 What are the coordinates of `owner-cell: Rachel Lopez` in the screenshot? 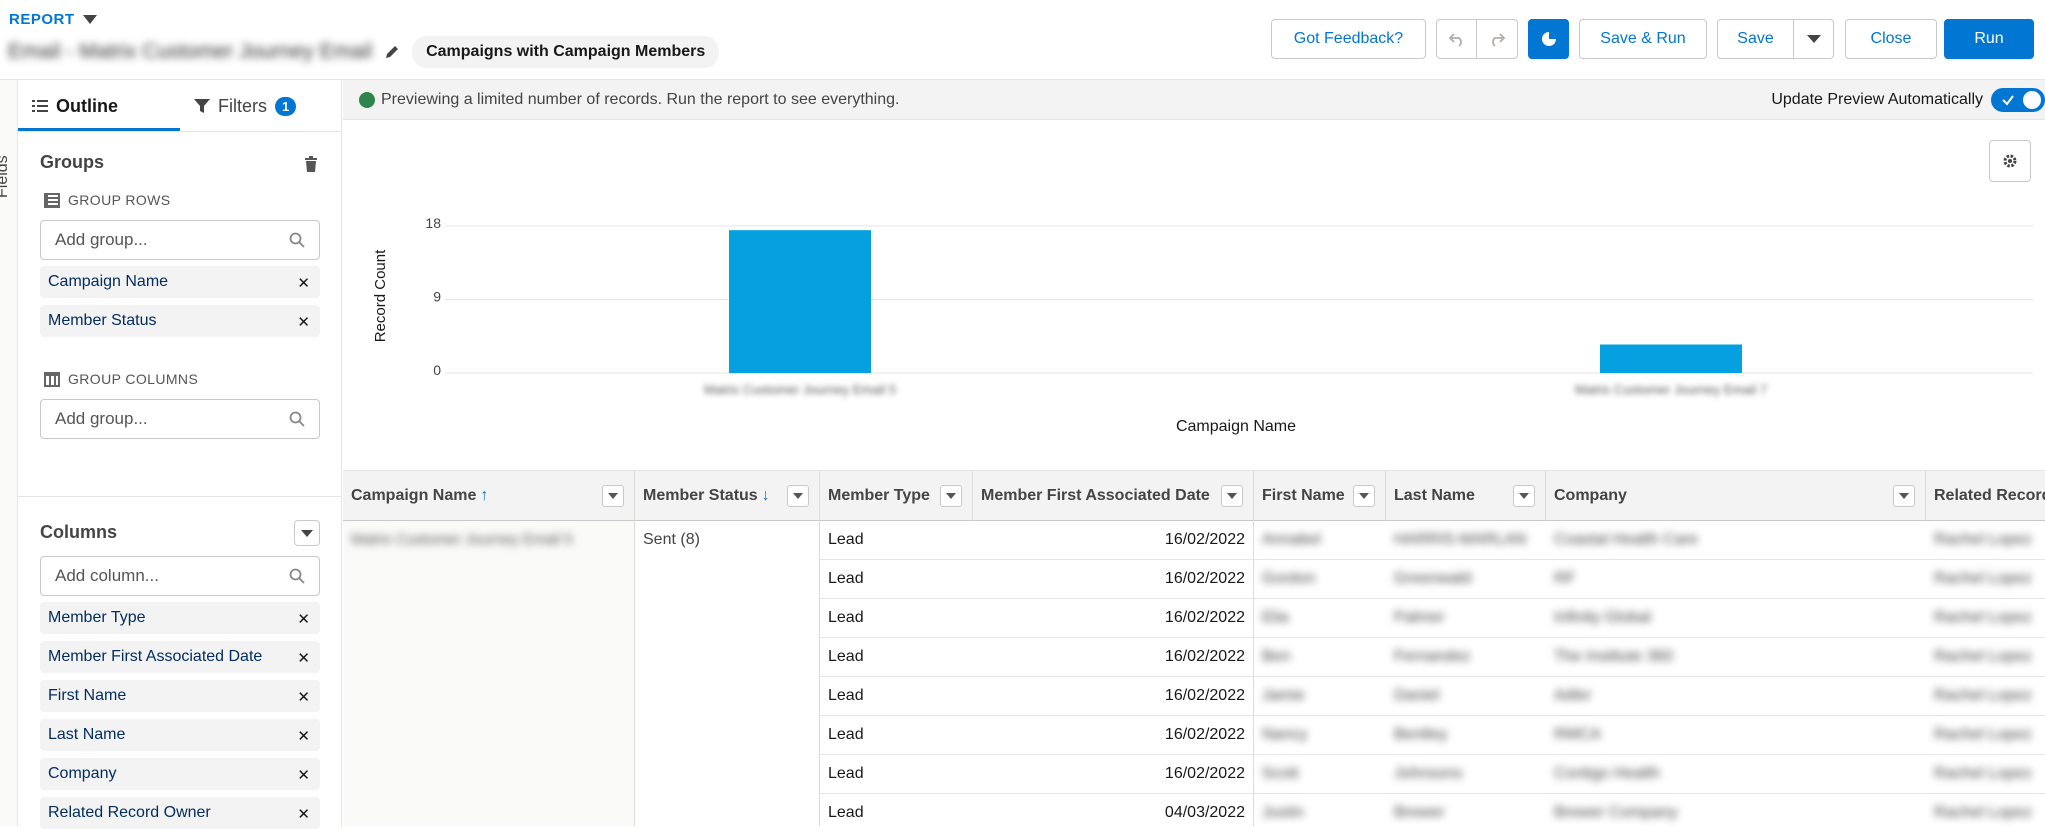 It's located at (1985, 735).